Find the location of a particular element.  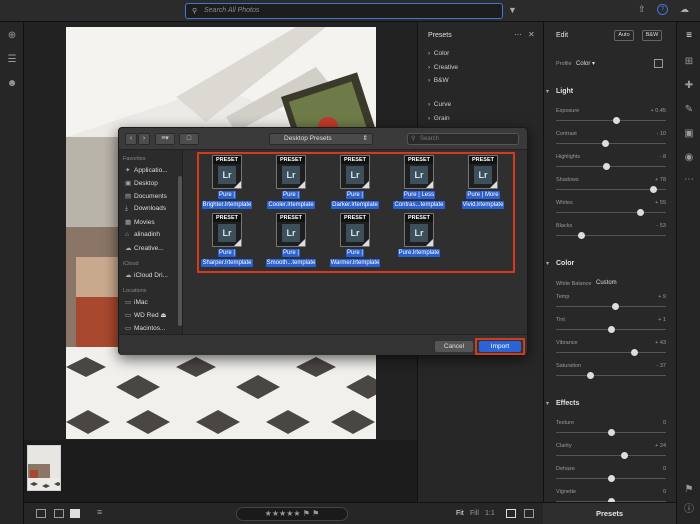

preset-group-creative: › Creative is located at coordinates (443, 67).